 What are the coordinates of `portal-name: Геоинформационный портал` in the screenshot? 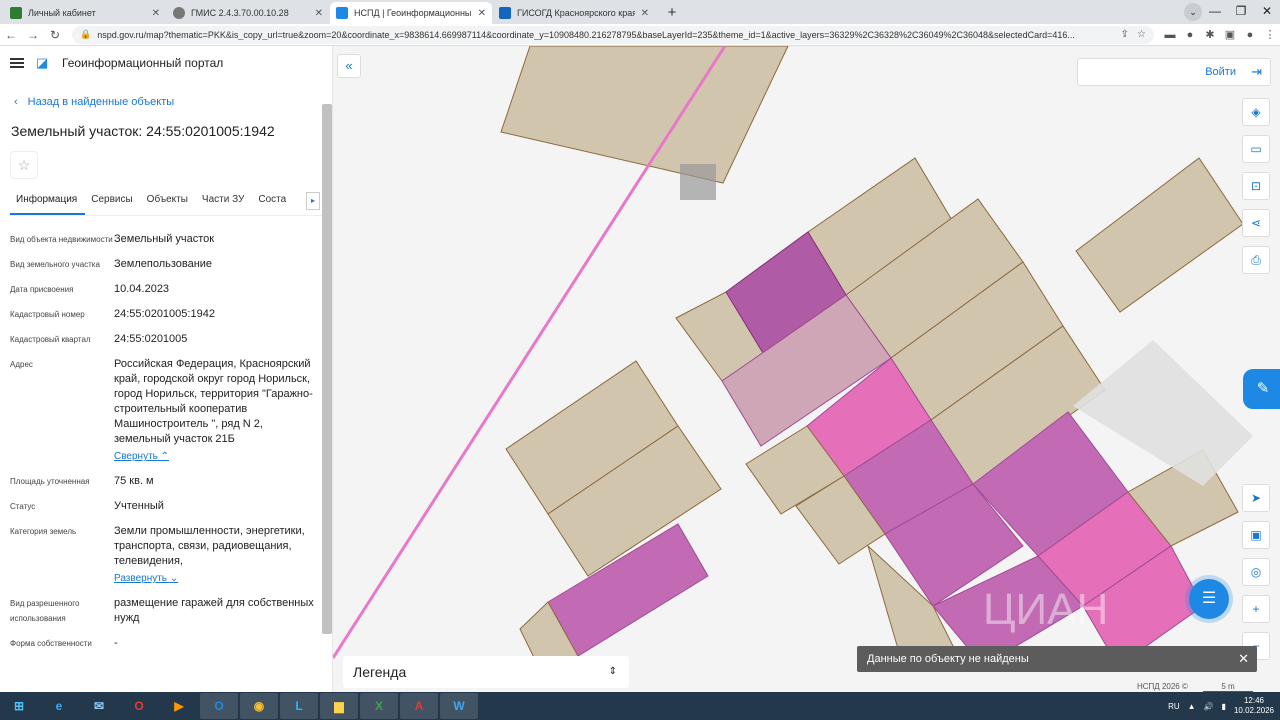 It's located at (143, 63).